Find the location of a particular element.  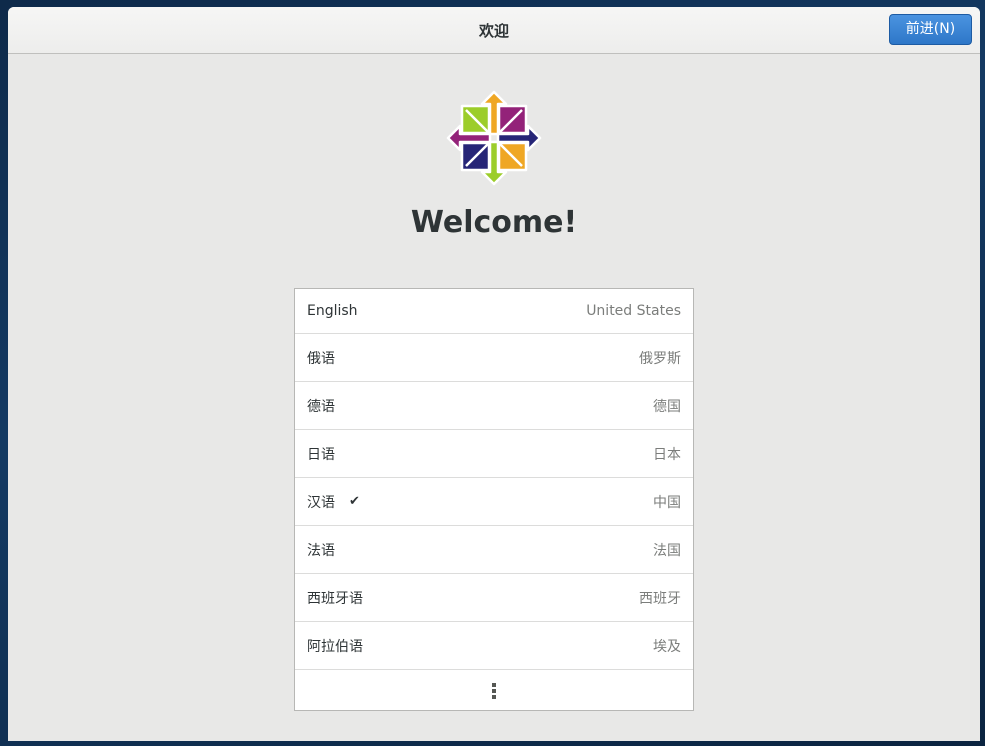

language-row-chinese: 汉语 ✔ 中国 is located at coordinates (494, 502).